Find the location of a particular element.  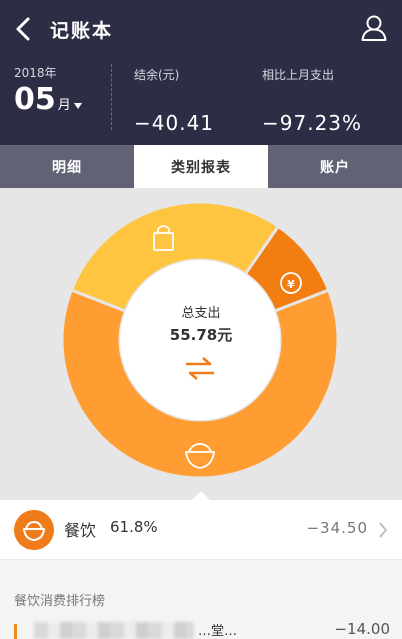

user-icon is located at coordinates (374, 28).